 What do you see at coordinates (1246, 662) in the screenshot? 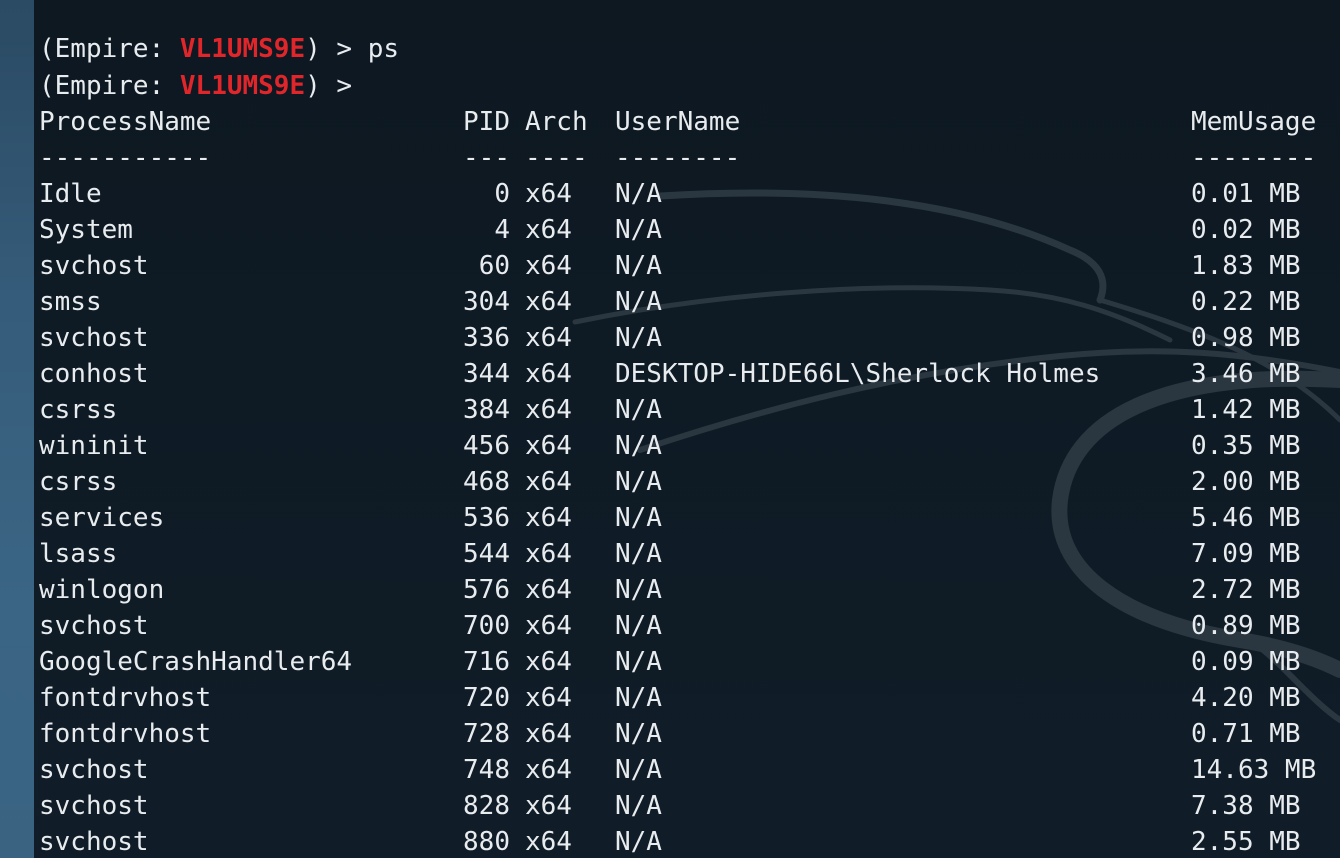
I see `process-memusage: 0.09 MB` at bounding box center [1246, 662].